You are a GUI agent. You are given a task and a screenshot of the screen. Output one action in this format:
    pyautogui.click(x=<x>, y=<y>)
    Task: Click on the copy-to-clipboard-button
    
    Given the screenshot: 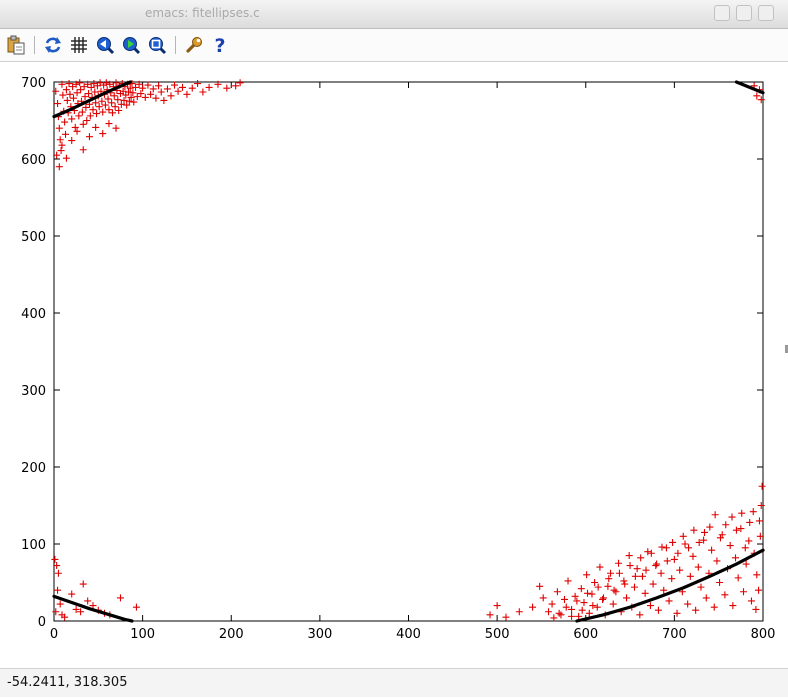 What is the action you would take?
    pyautogui.click(x=16, y=45)
    